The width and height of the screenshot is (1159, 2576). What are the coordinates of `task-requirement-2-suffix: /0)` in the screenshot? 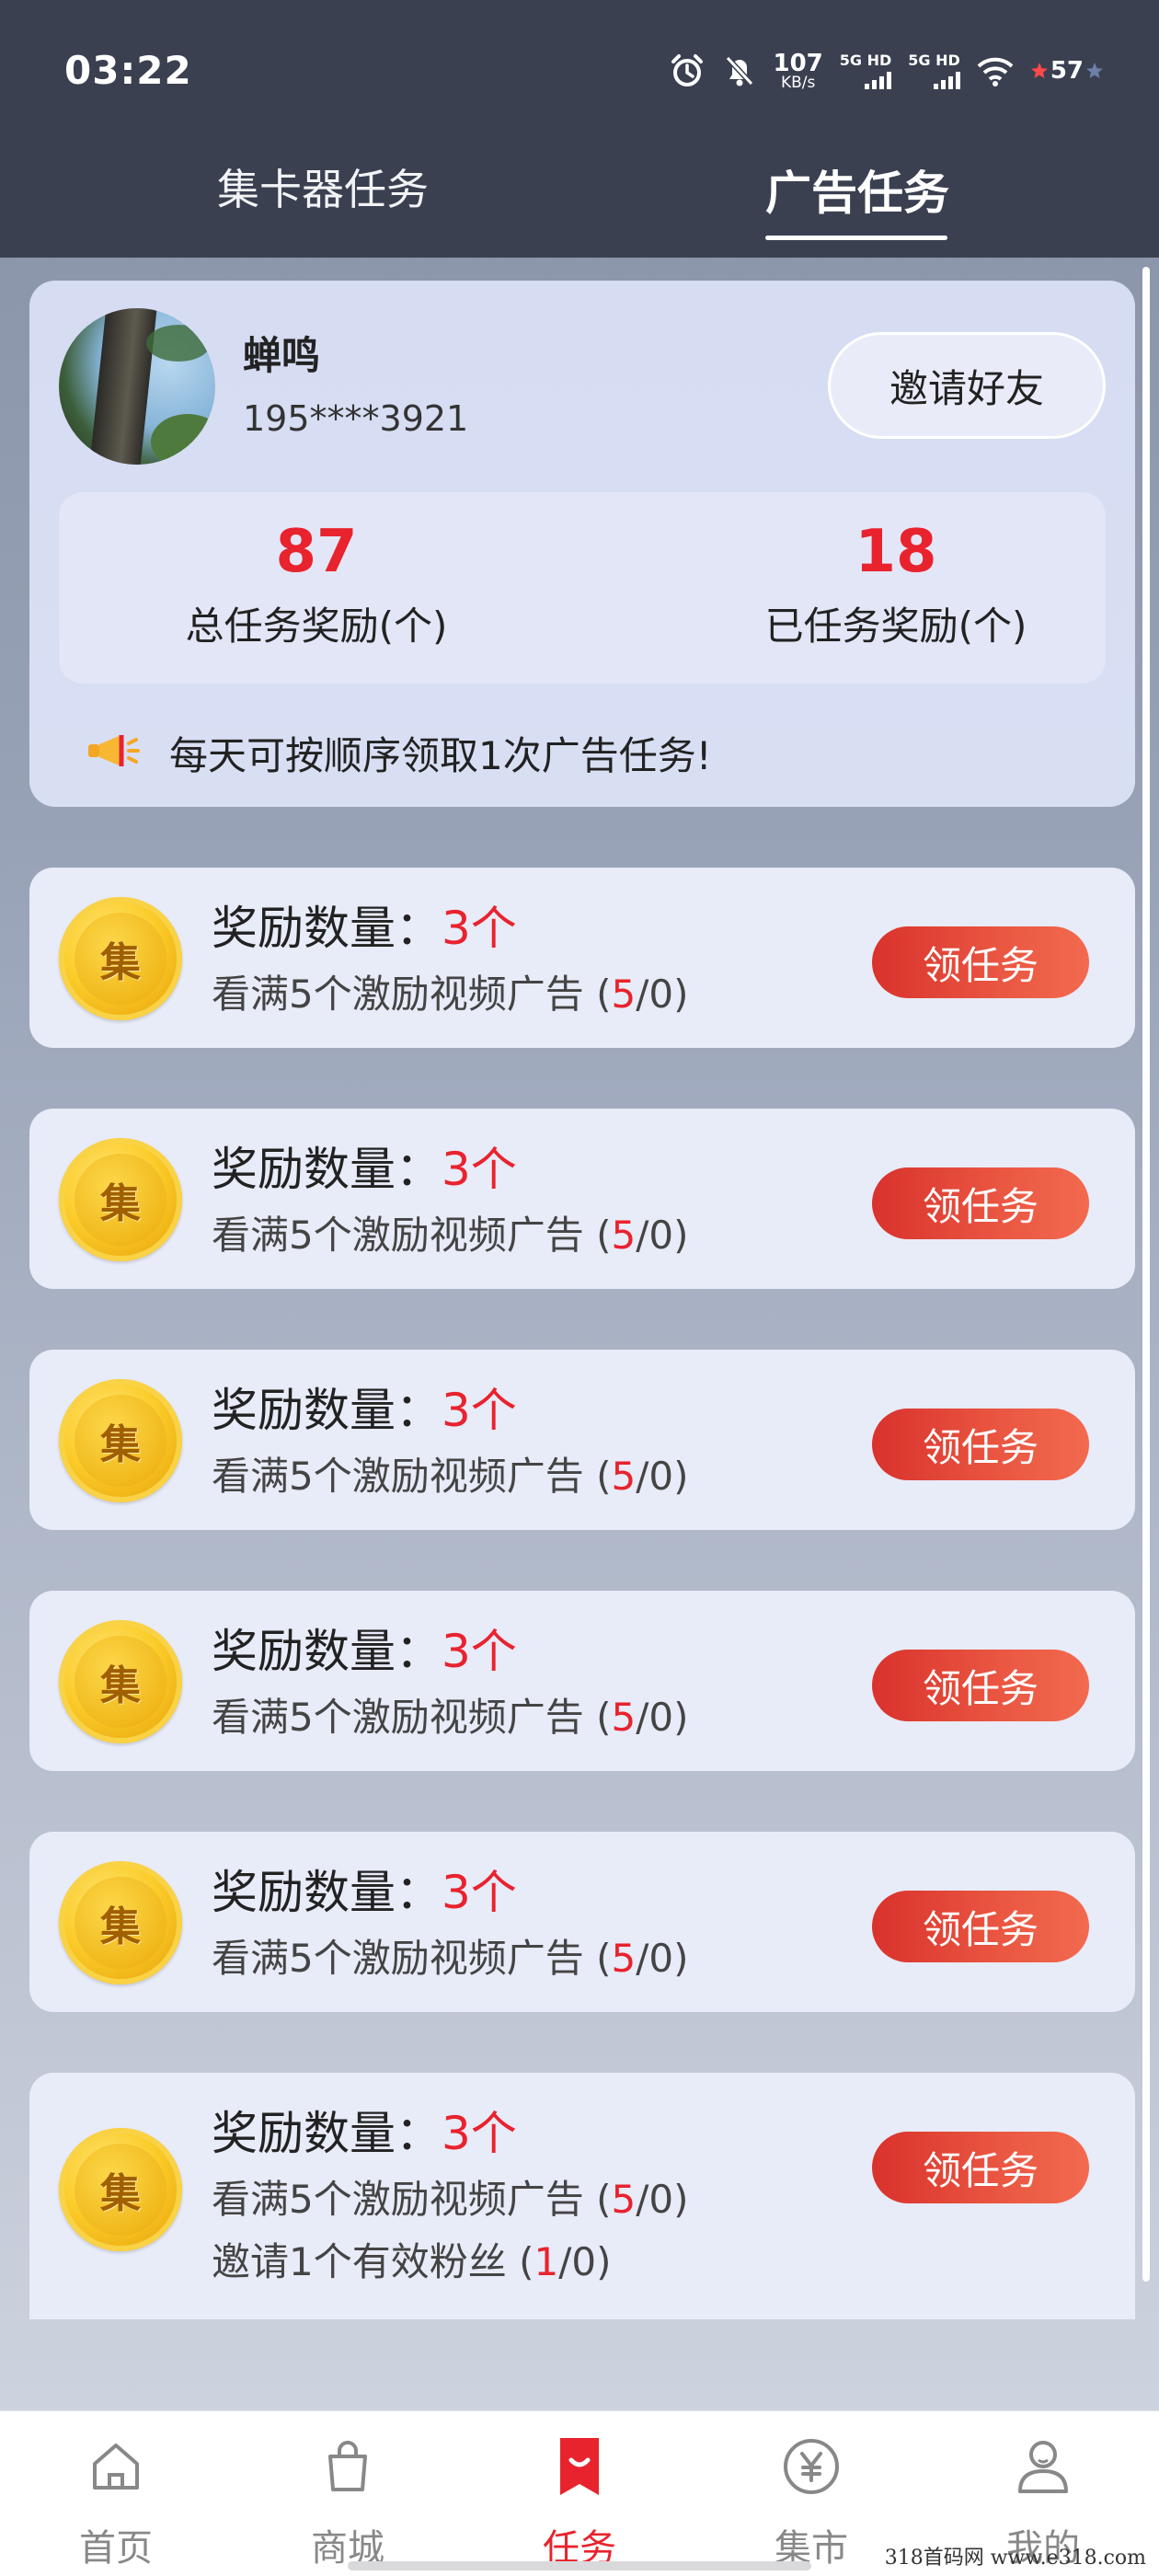 It's located at (585, 2261).